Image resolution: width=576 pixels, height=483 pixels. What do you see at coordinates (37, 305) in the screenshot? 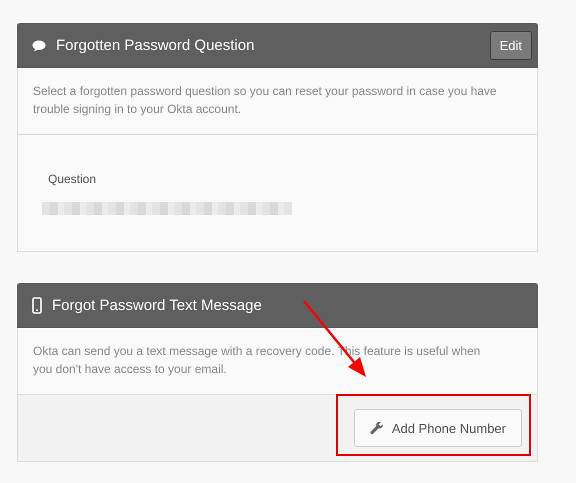
I see `phone-icon` at bounding box center [37, 305].